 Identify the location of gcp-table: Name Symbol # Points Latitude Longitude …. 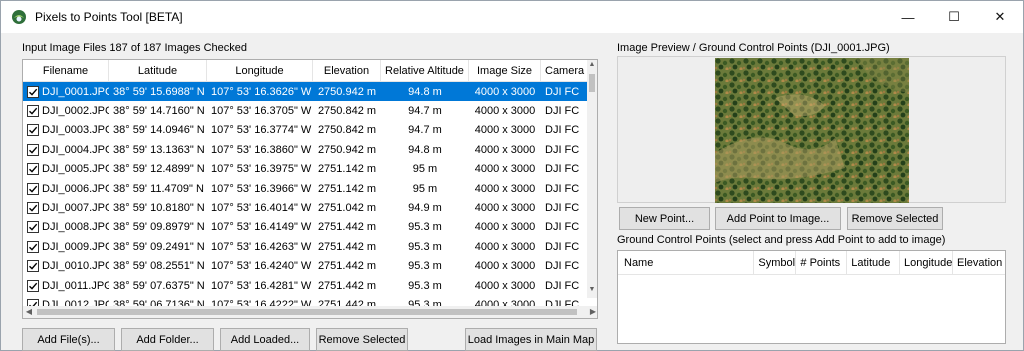
(811, 297).